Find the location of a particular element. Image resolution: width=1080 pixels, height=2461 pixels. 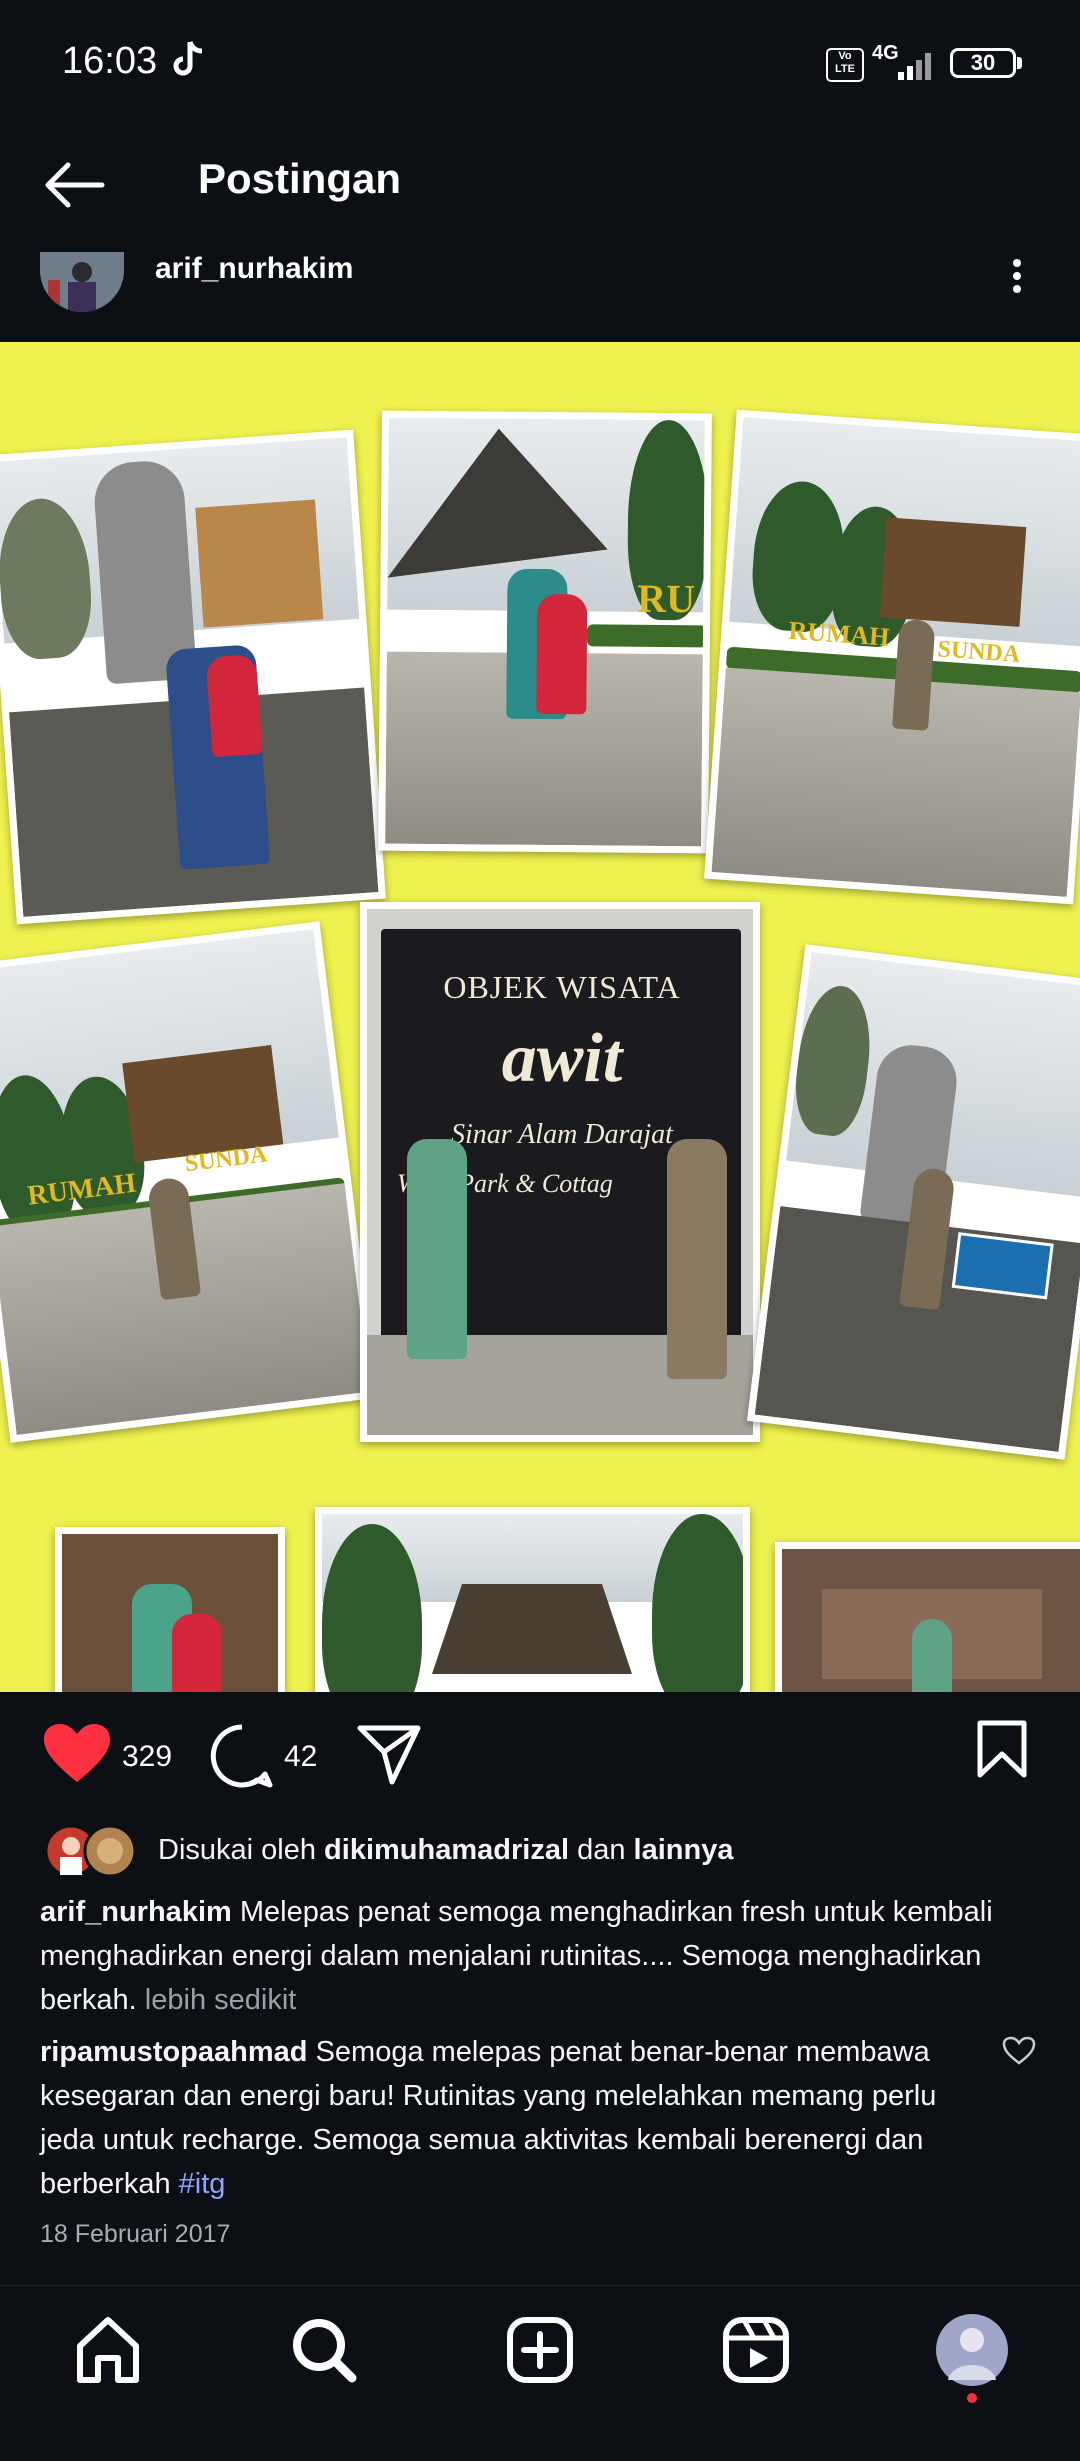

profile-avatar is located at coordinates (972, 2350).